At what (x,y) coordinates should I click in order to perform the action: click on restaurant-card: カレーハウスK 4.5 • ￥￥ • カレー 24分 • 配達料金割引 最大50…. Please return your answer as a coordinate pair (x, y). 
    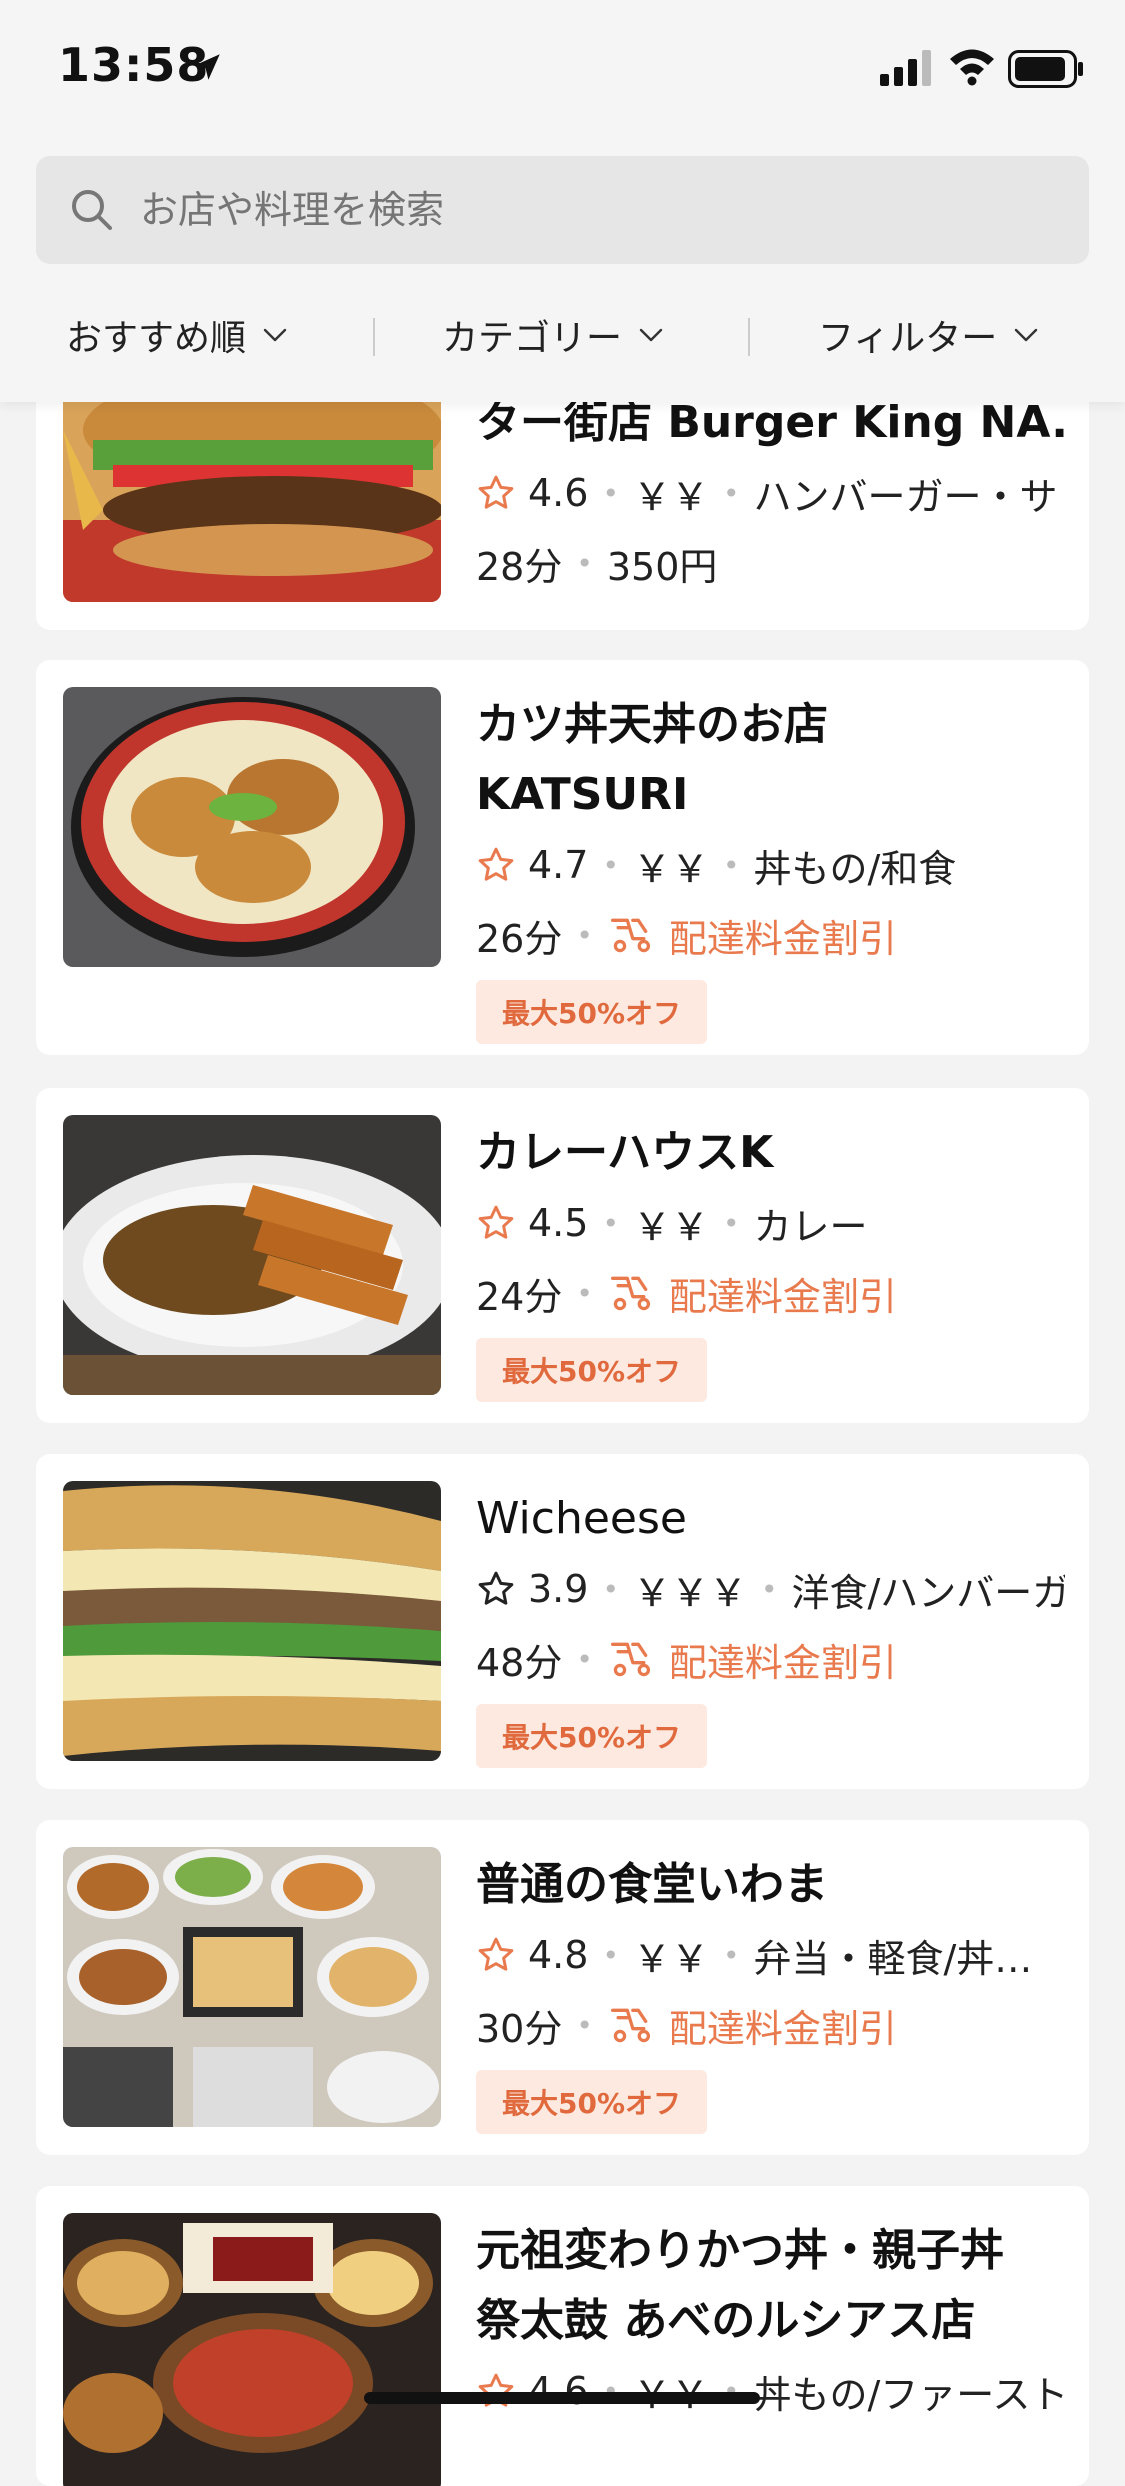
    Looking at the image, I should click on (562, 1255).